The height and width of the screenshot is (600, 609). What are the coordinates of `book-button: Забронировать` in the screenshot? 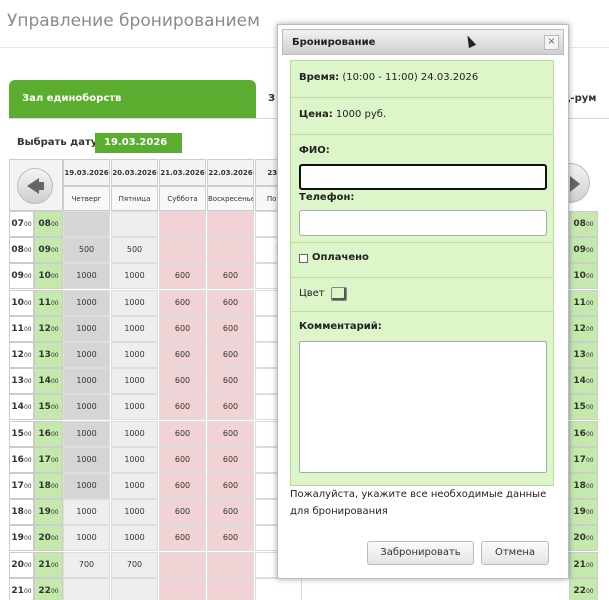 It's located at (420, 553).